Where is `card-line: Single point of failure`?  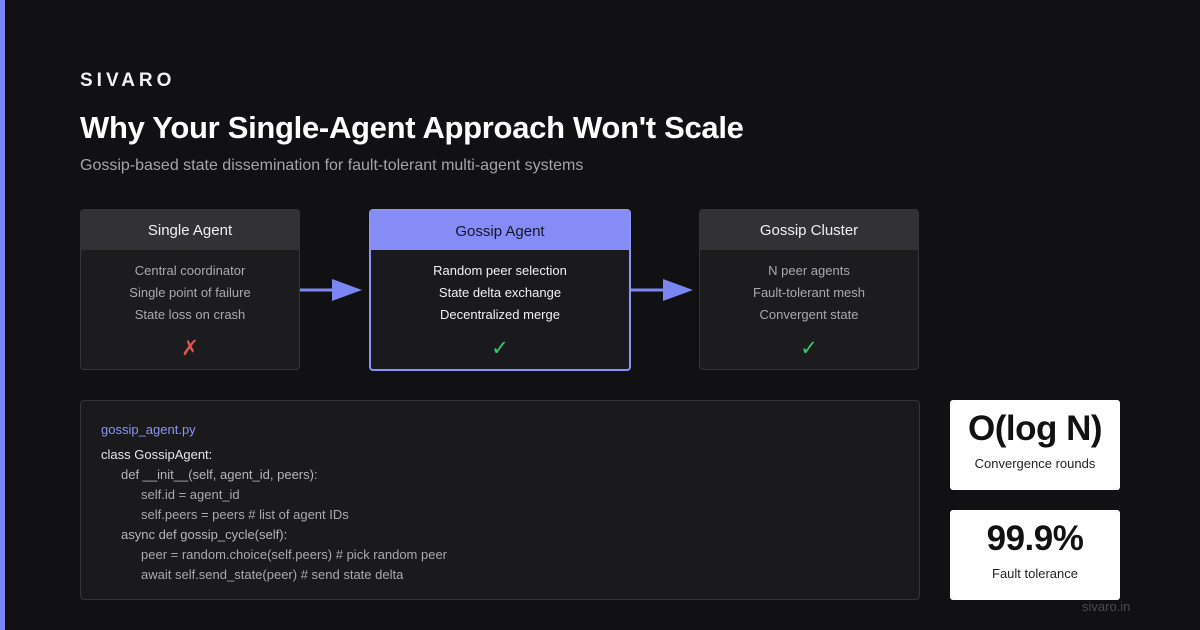
card-line: Single point of failure is located at coordinates (190, 292).